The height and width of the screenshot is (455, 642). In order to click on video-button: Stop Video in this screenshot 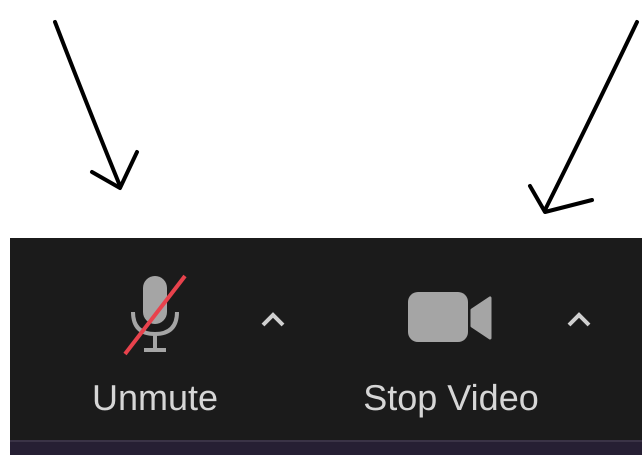, I will do `click(451, 346)`.